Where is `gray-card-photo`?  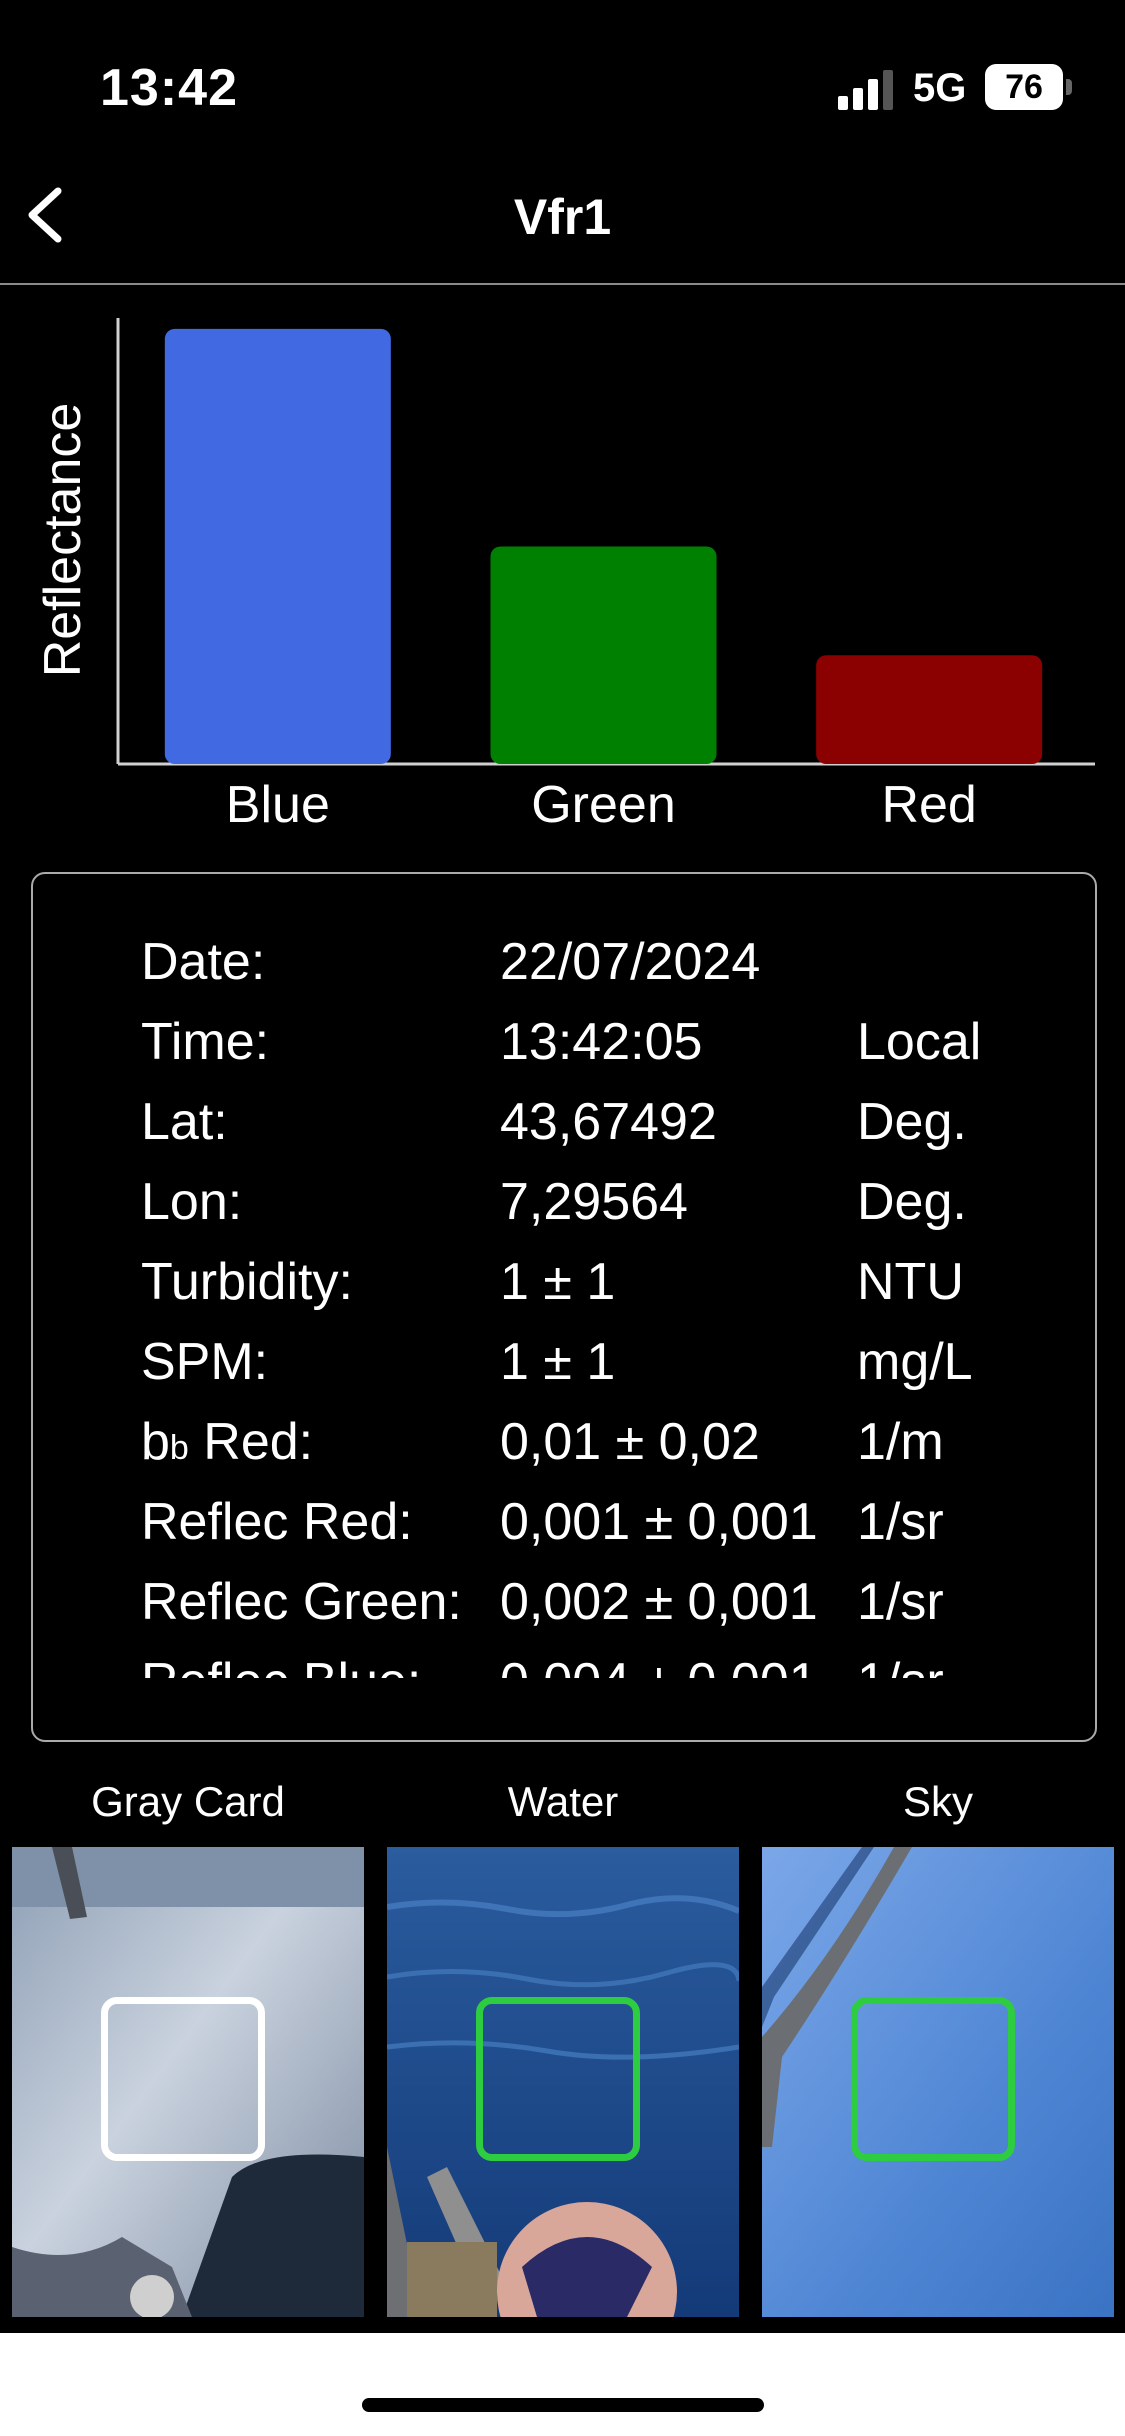
gray-card-photo is located at coordinates (188, 2082).